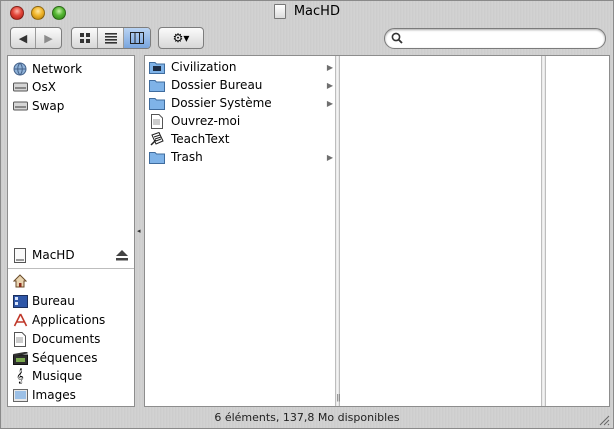 The image size is (614, 429). Describe the element at coordinates (241, 139) in the screenshot. I see `list-item: TeachText` at that location.